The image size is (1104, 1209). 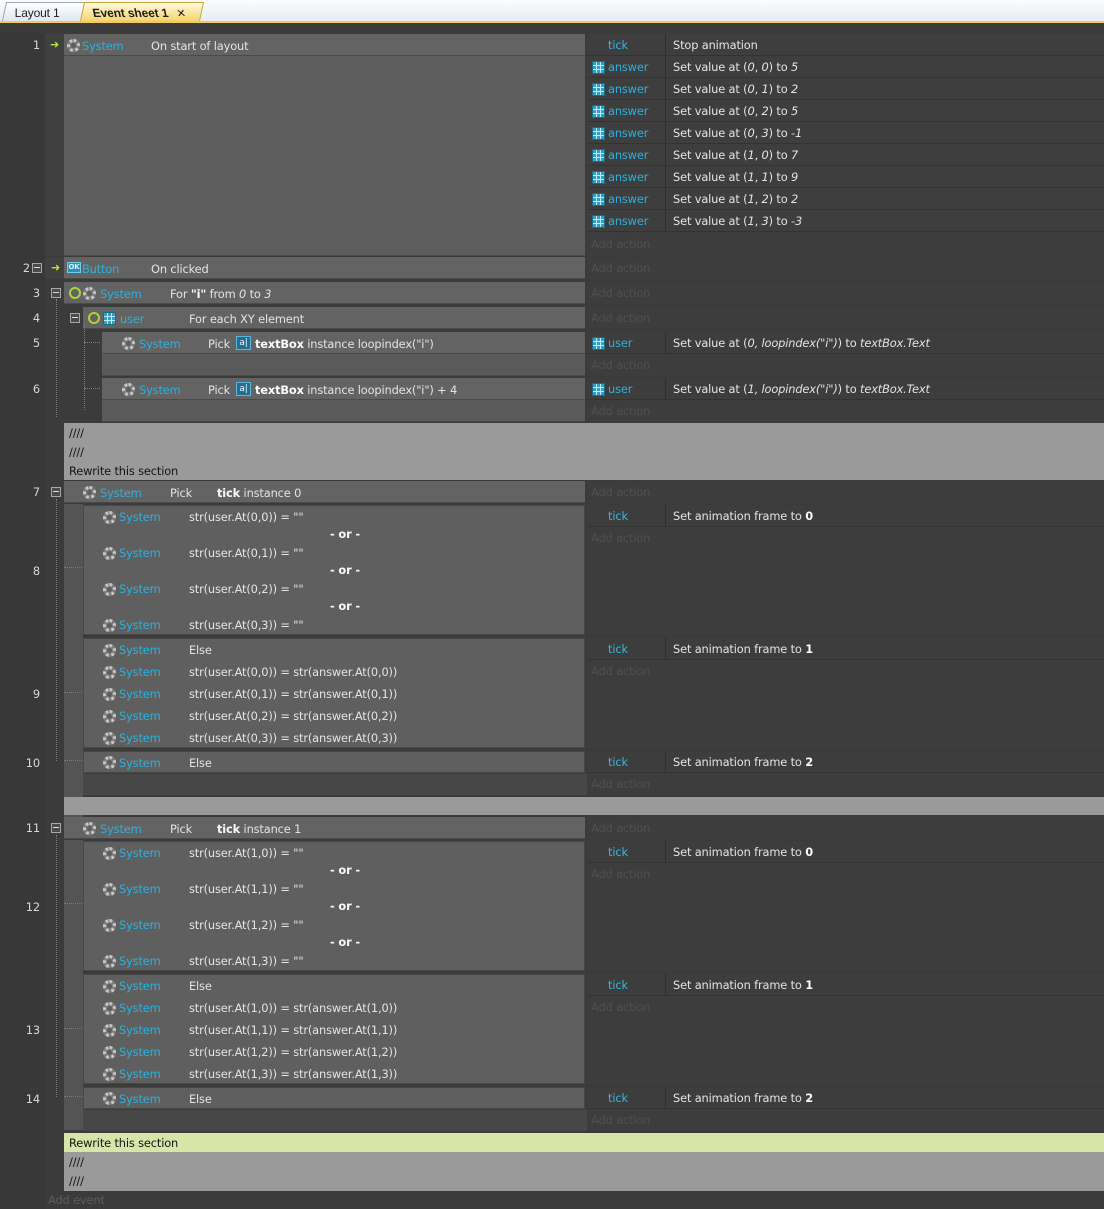 What do you see at coordinates (598, 343) in the screenshot?
I see `array-object-icon` at bounding box center [598, 343].